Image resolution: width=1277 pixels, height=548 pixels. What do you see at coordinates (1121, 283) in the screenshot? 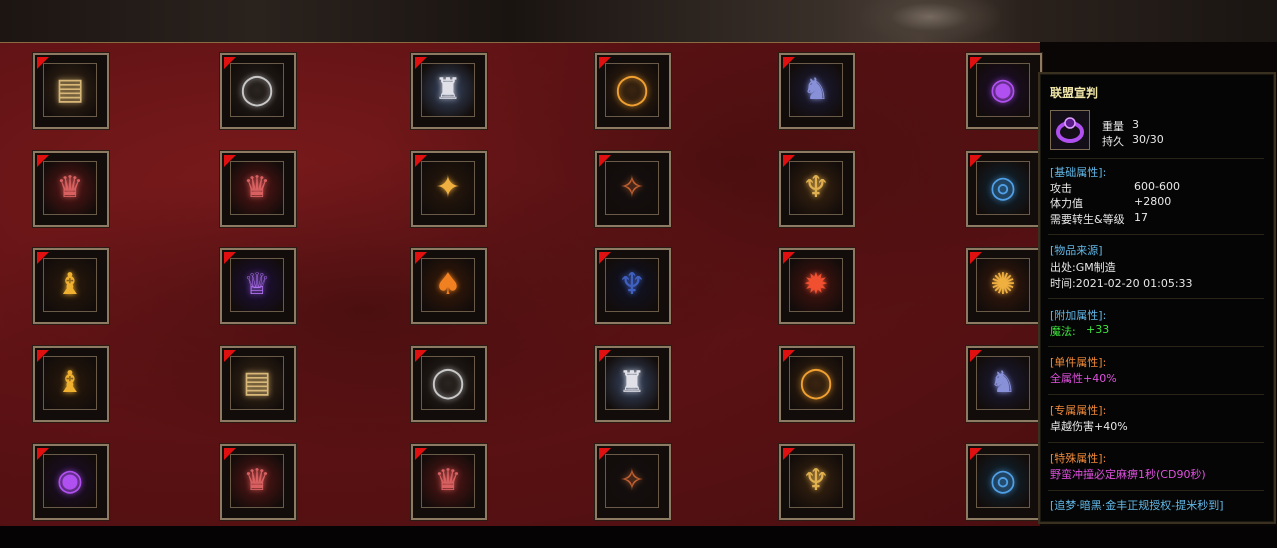
I see `time-text: 时间:2021-02-20 01:05:33` at bounding box center [1121, 283].